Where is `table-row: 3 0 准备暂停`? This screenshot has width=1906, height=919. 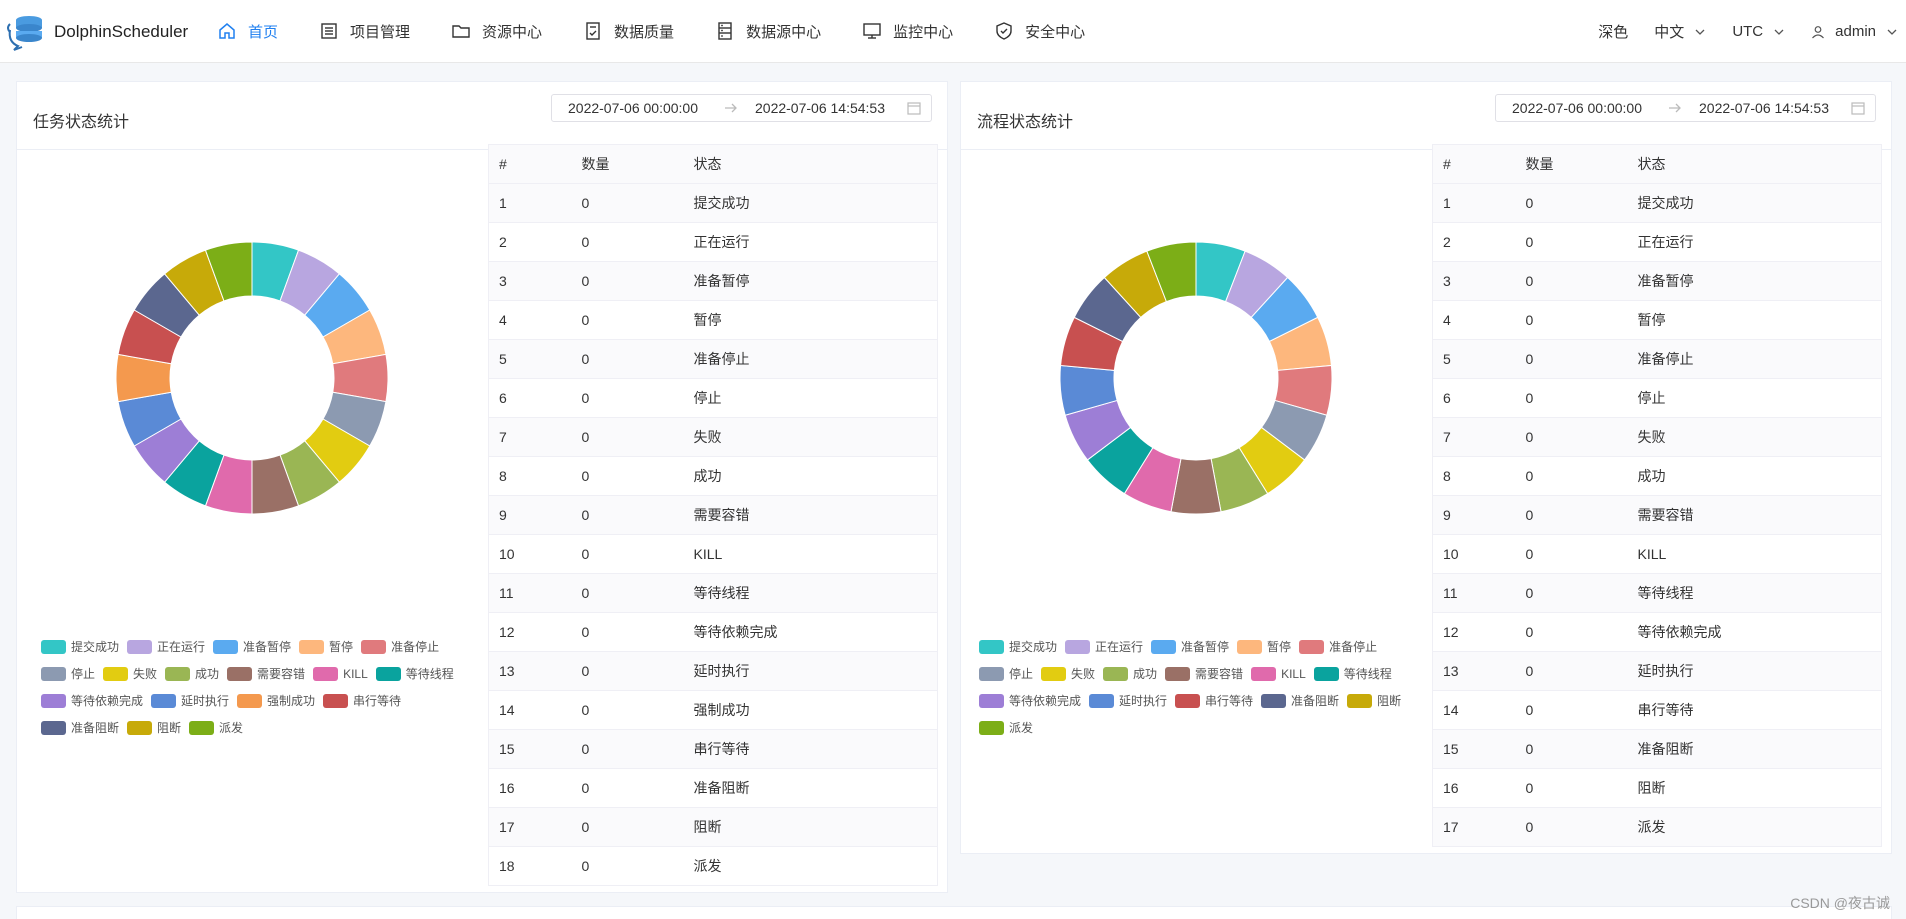 table-row: 3 0 准备暂停 is located at coordinates (1657, 281).